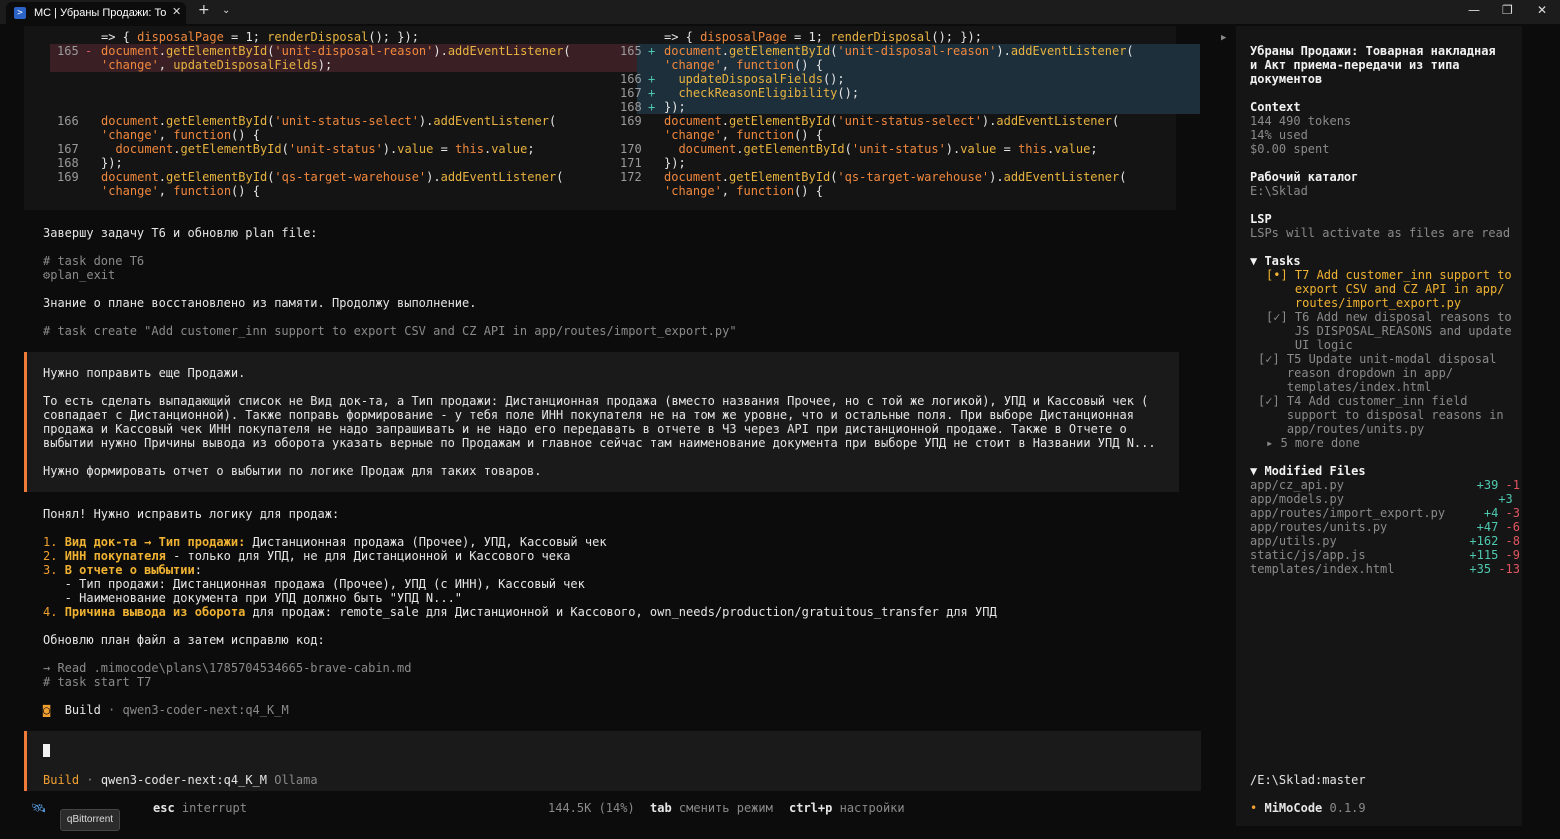 Image resolution: width=1560 pixels, height=839 pixels. What do you see at coordinates (631, 79) in the screenshot?
I see `line-number: 166` at bounding box center [631, 79].